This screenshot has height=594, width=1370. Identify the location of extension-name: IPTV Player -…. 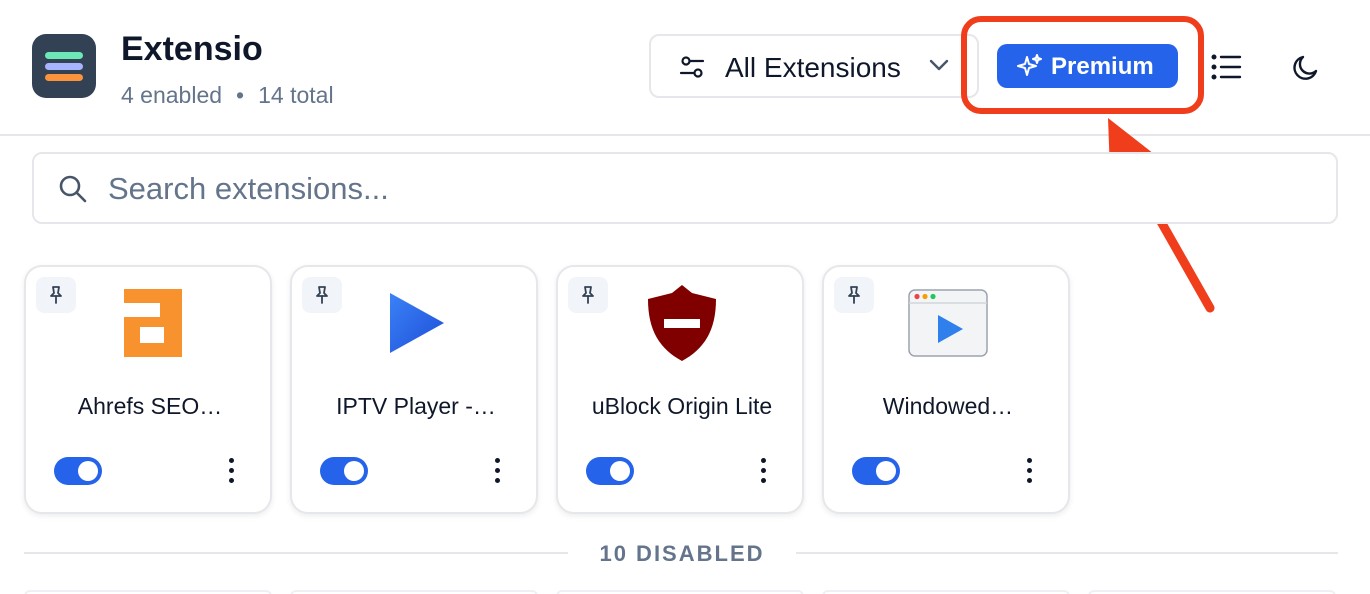
(416, 406).